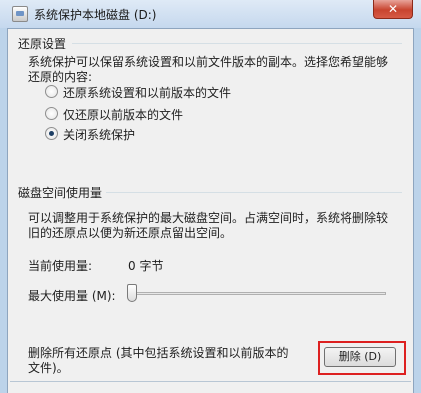 This screenshot has width=421, height=393. What do you see at coordinates (60, 266) in the screenshot?
I see `current-usage-label: 当前使用量:` at bounding box center [60, 266].